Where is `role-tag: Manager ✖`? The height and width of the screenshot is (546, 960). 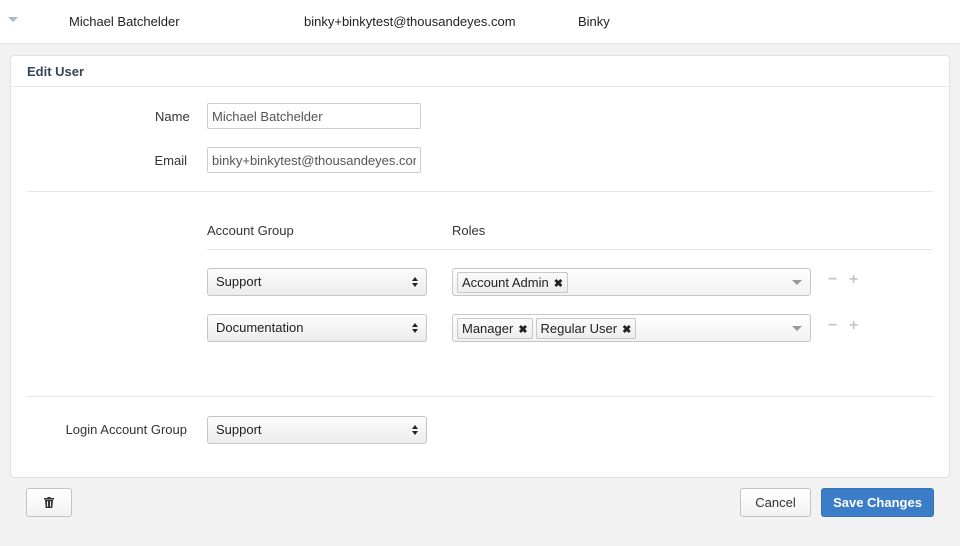 role-tag: Manager ✖ is located at coordinates (495, 328).